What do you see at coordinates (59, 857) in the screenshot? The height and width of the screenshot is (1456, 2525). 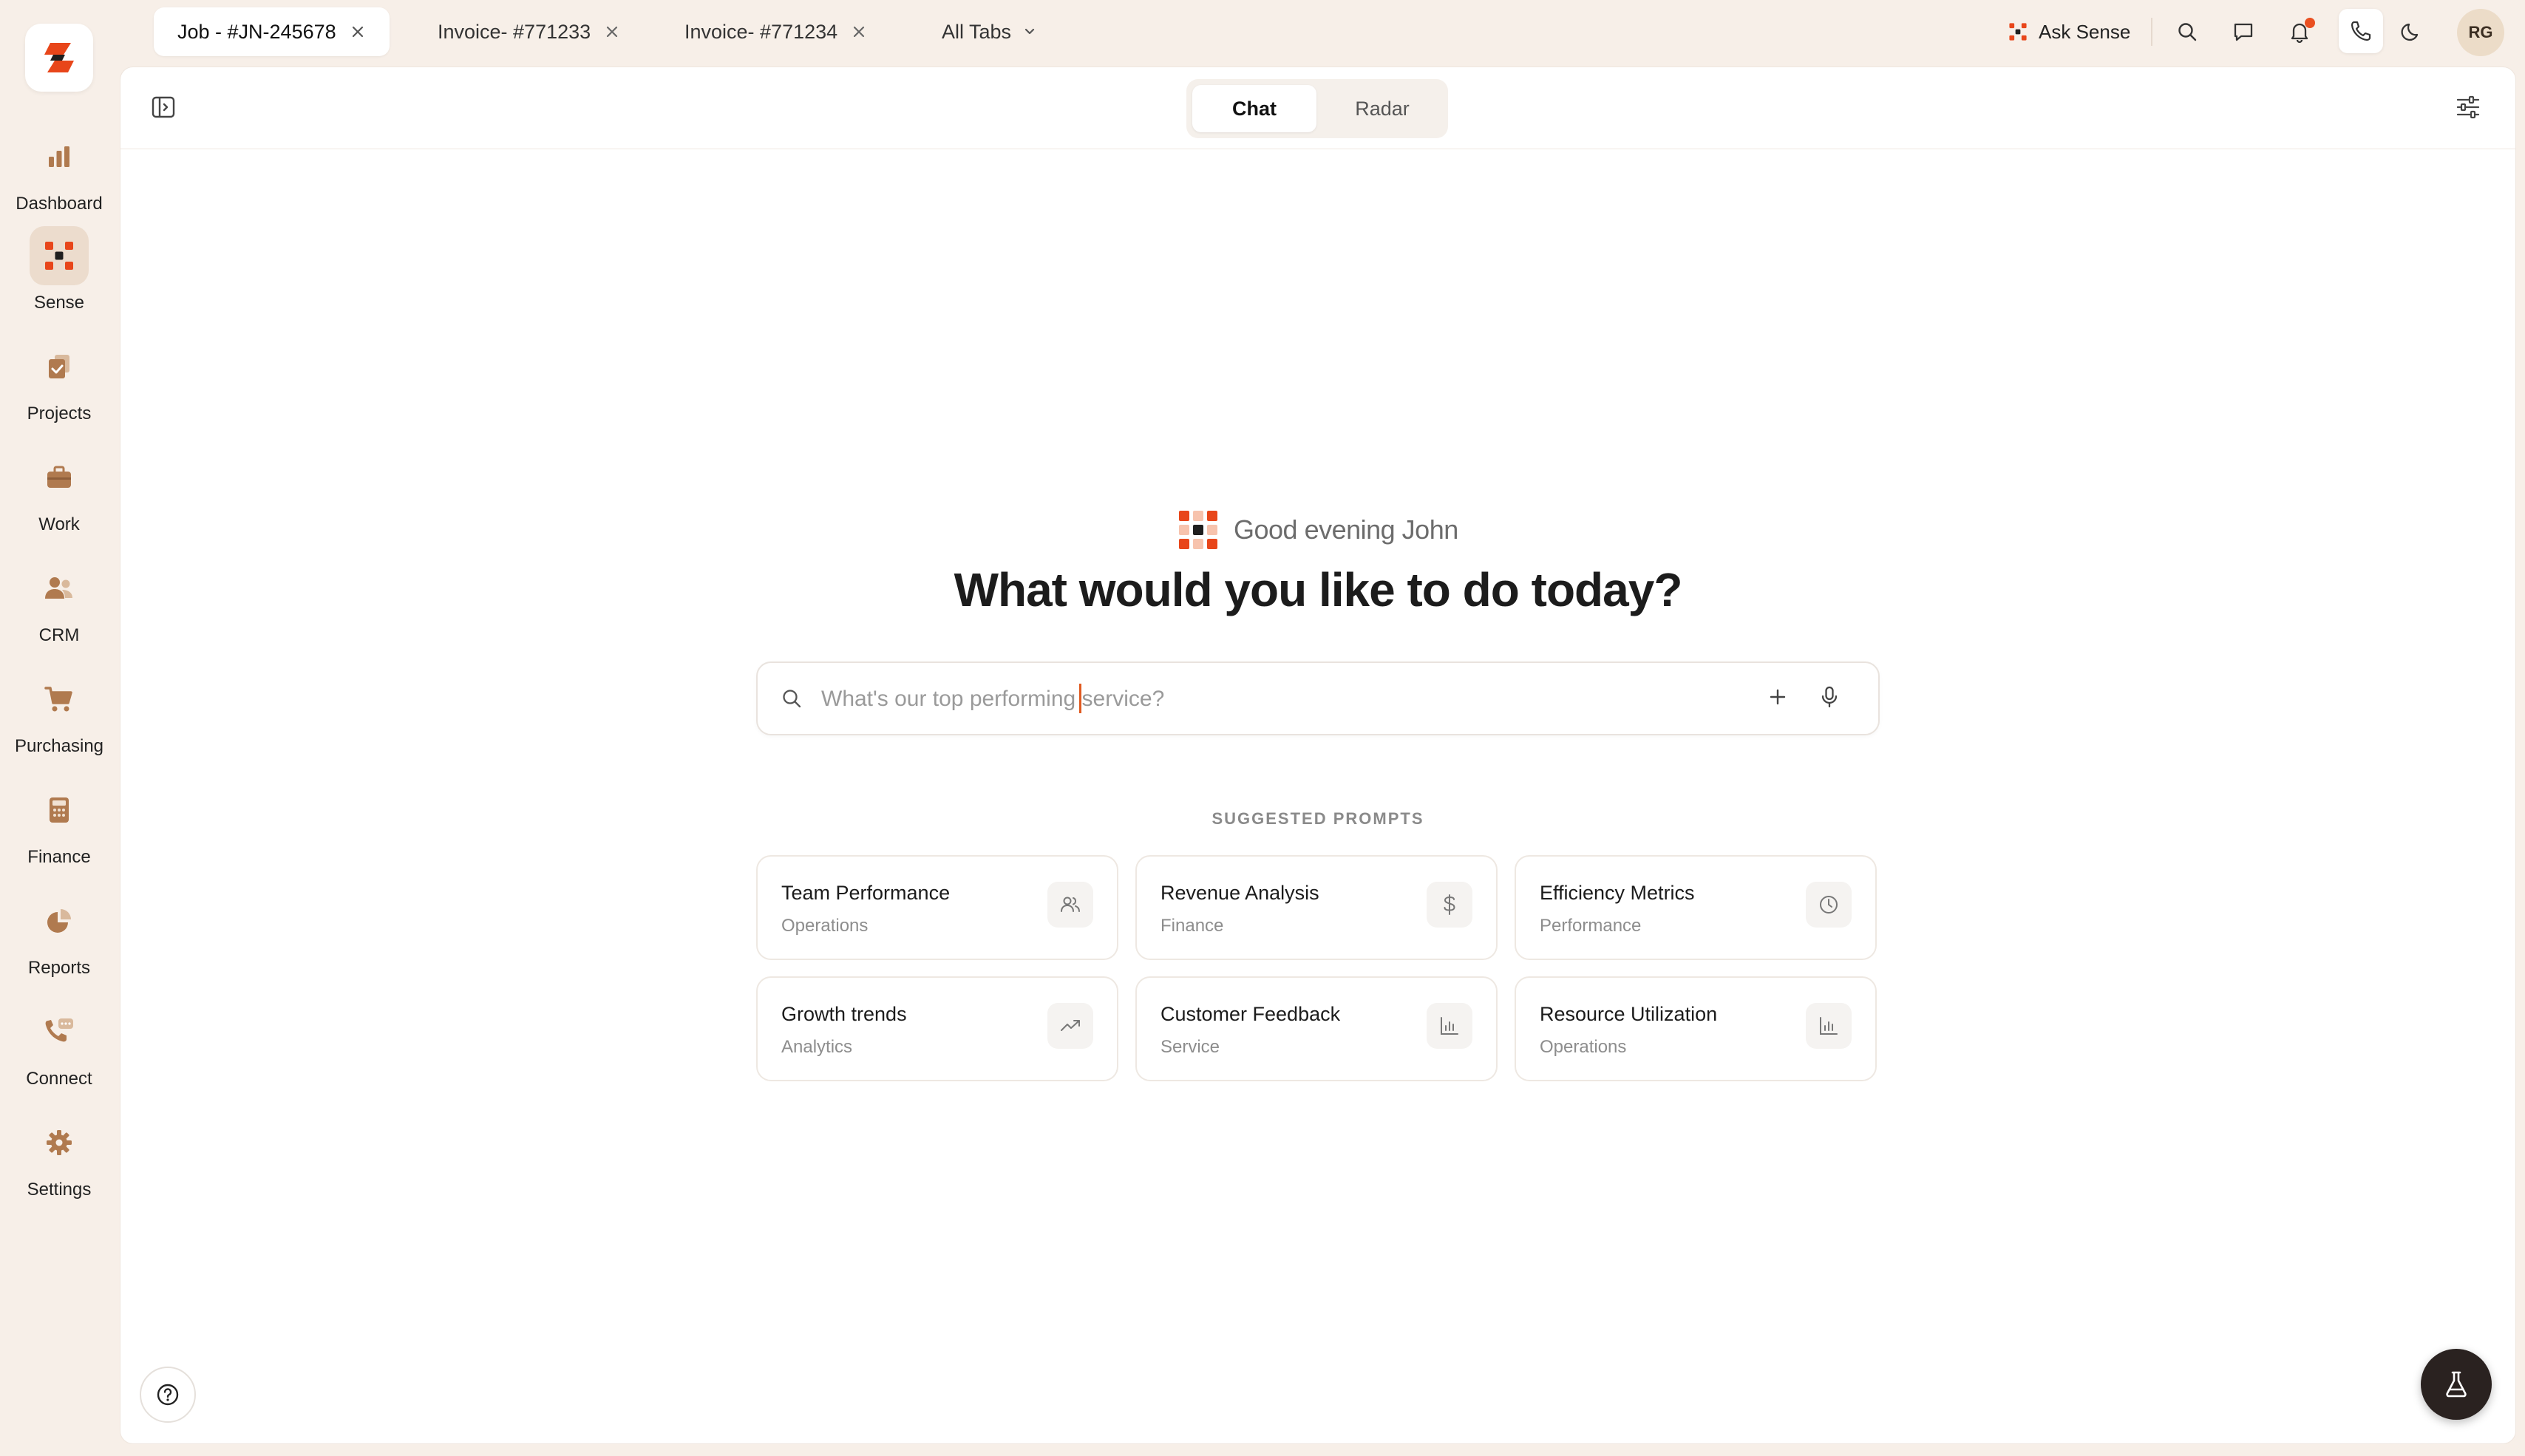 I see `sidebar-item-label: Finance` at bounding box center [59, 857].